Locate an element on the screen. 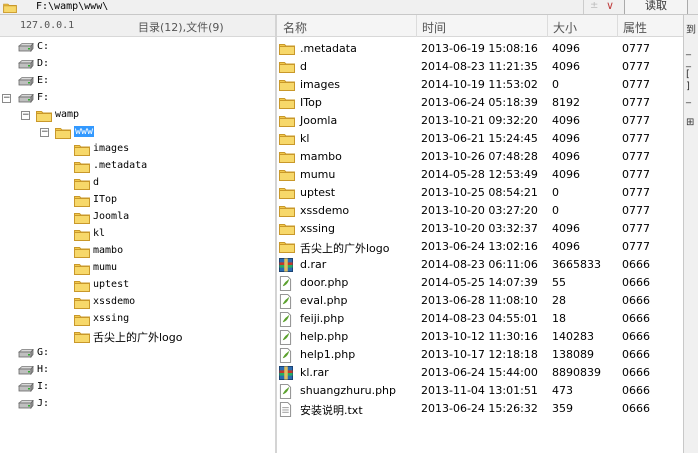 The height and width of the screenshot is (453, 698). file-row: 安装说明.txt 2013-06-24 15:26:32 359 0666 is located at coordinates (480, 409).